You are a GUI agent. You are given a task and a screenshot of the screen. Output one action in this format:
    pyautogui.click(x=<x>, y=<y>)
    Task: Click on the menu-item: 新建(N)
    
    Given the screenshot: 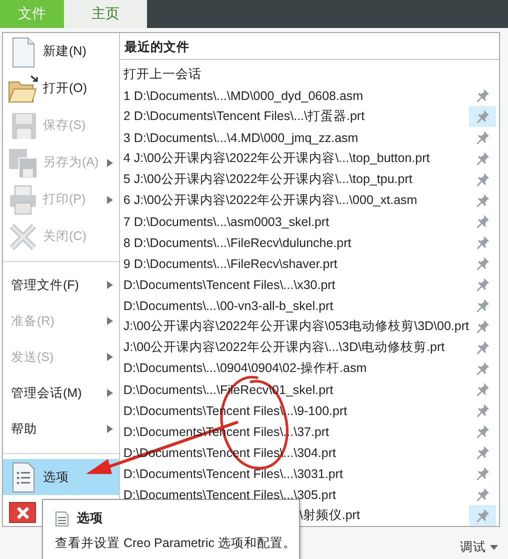 What is the action you would take?
    pyautogui.click(x=61, y=51)
    